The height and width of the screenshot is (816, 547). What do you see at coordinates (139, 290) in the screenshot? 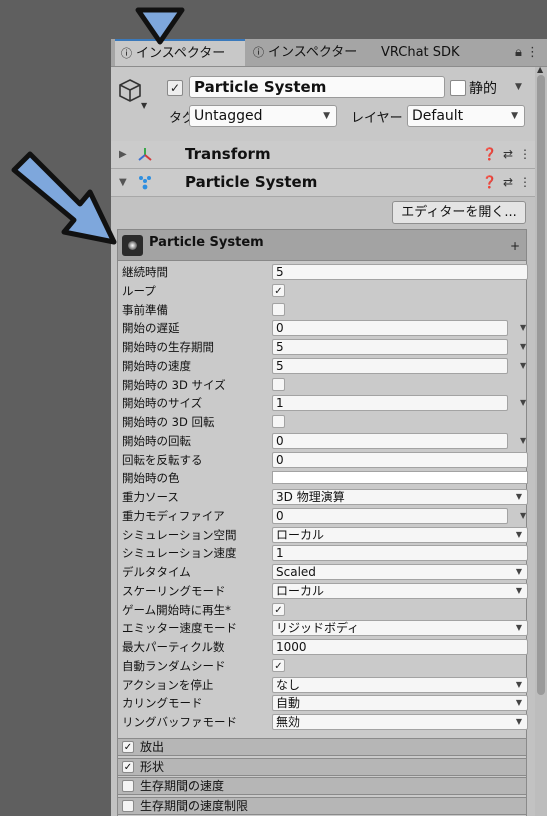
I see `property-label: ループ` at bounding box center [139, 290].